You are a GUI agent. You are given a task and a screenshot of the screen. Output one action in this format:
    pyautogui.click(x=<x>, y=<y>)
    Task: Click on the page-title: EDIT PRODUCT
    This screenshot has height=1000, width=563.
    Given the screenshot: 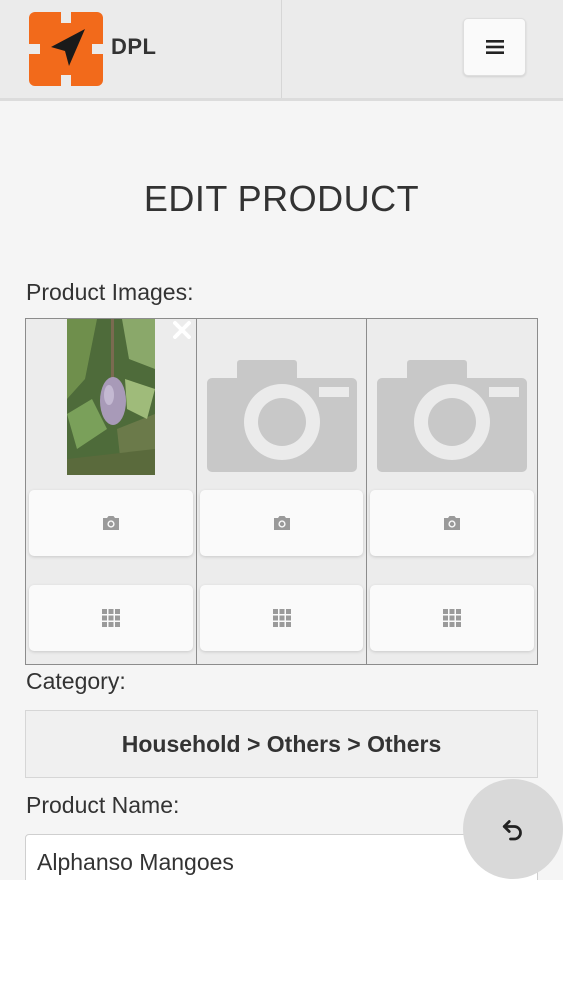 What is the action you would take?
    pyautogui.click(x=281, y=198)
    